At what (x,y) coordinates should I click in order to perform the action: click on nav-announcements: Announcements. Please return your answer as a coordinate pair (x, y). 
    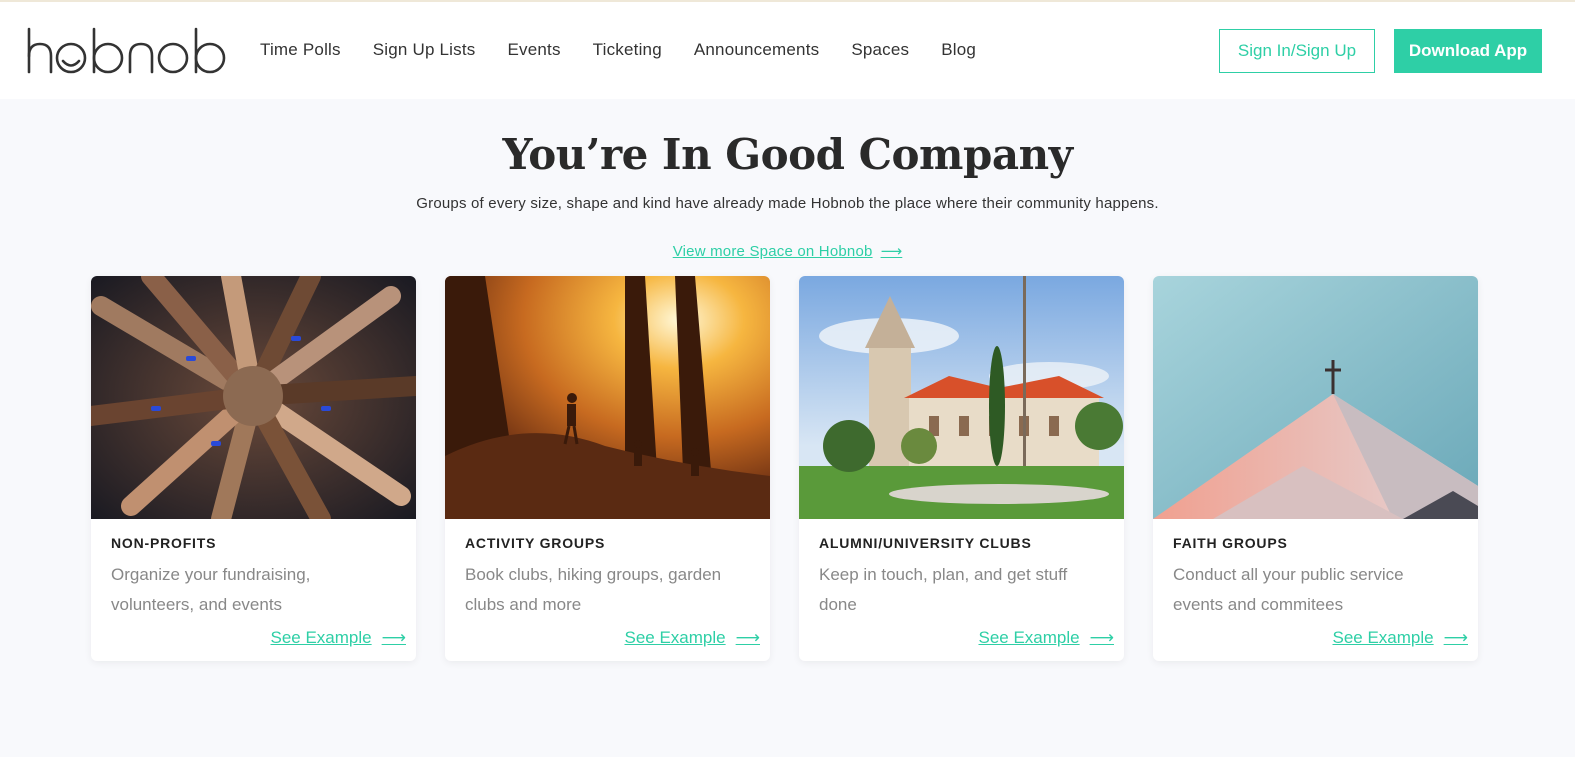
    Looking at the image, I should click on (756, 50).